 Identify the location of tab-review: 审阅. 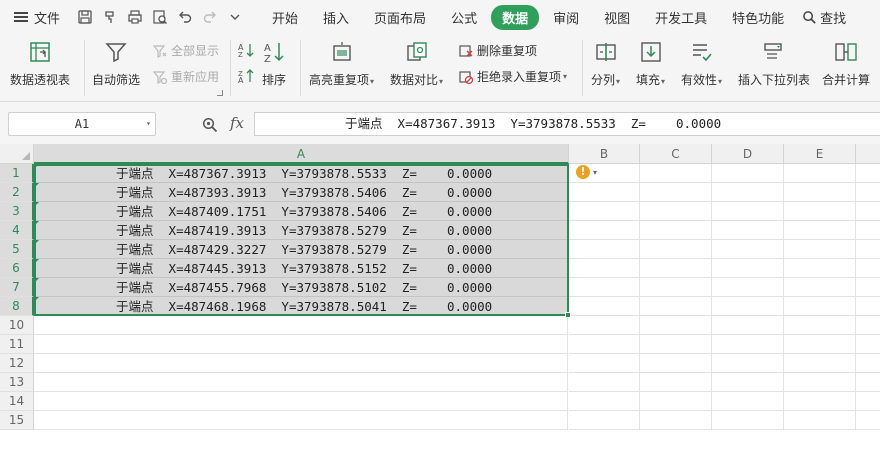
(566, 17).